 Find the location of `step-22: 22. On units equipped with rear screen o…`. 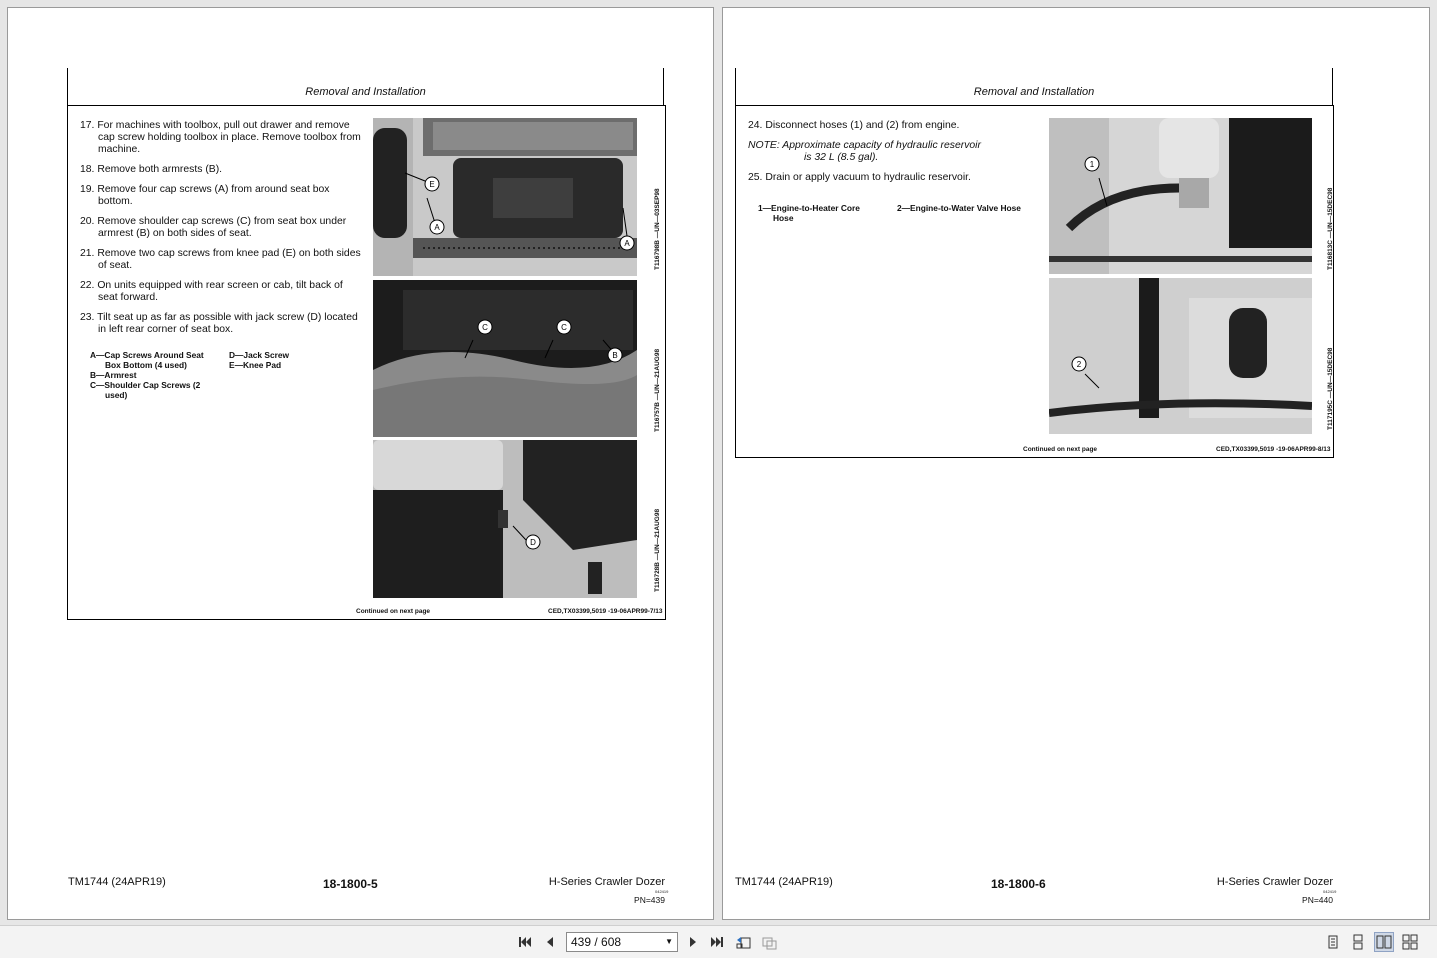

step-22: 22. On units equipped with rear screen o… is located at coordinates (211, 291).